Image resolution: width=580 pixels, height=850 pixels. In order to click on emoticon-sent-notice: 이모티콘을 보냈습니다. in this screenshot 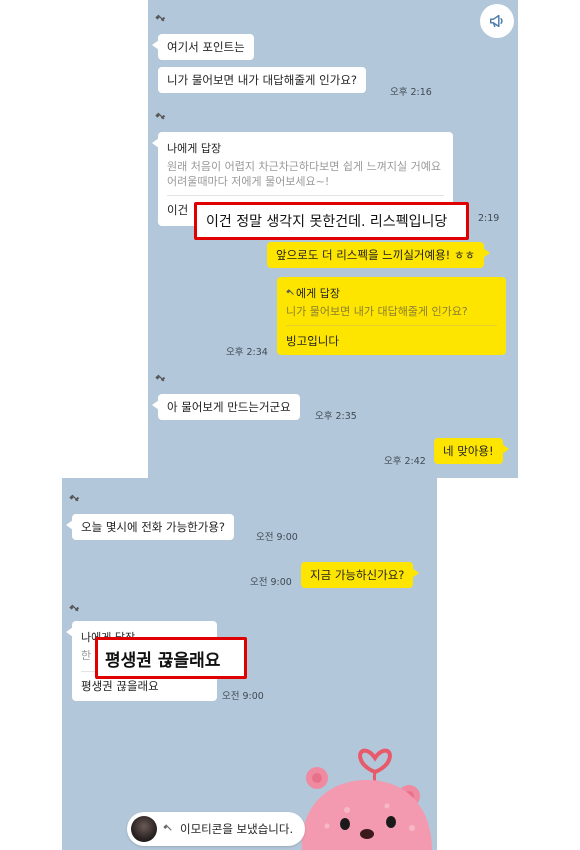, I will do `click(216, 829)`.